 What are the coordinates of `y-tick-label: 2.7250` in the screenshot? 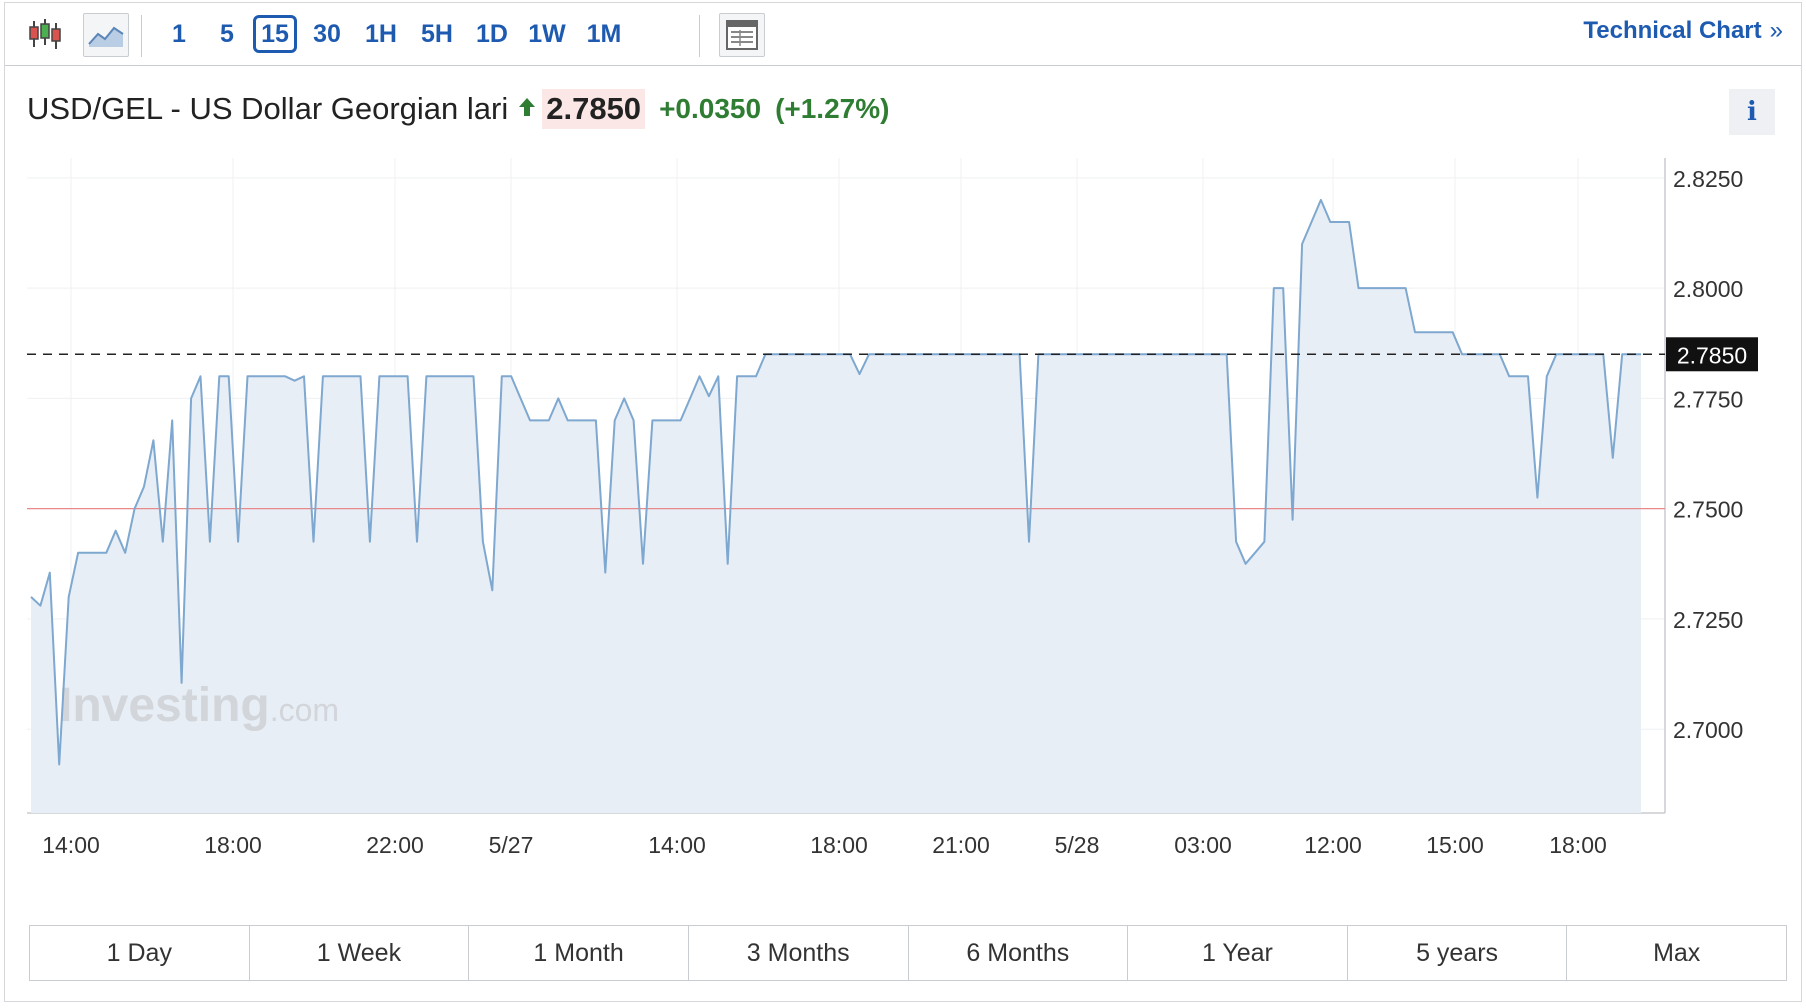 It's located at (1708, 620).